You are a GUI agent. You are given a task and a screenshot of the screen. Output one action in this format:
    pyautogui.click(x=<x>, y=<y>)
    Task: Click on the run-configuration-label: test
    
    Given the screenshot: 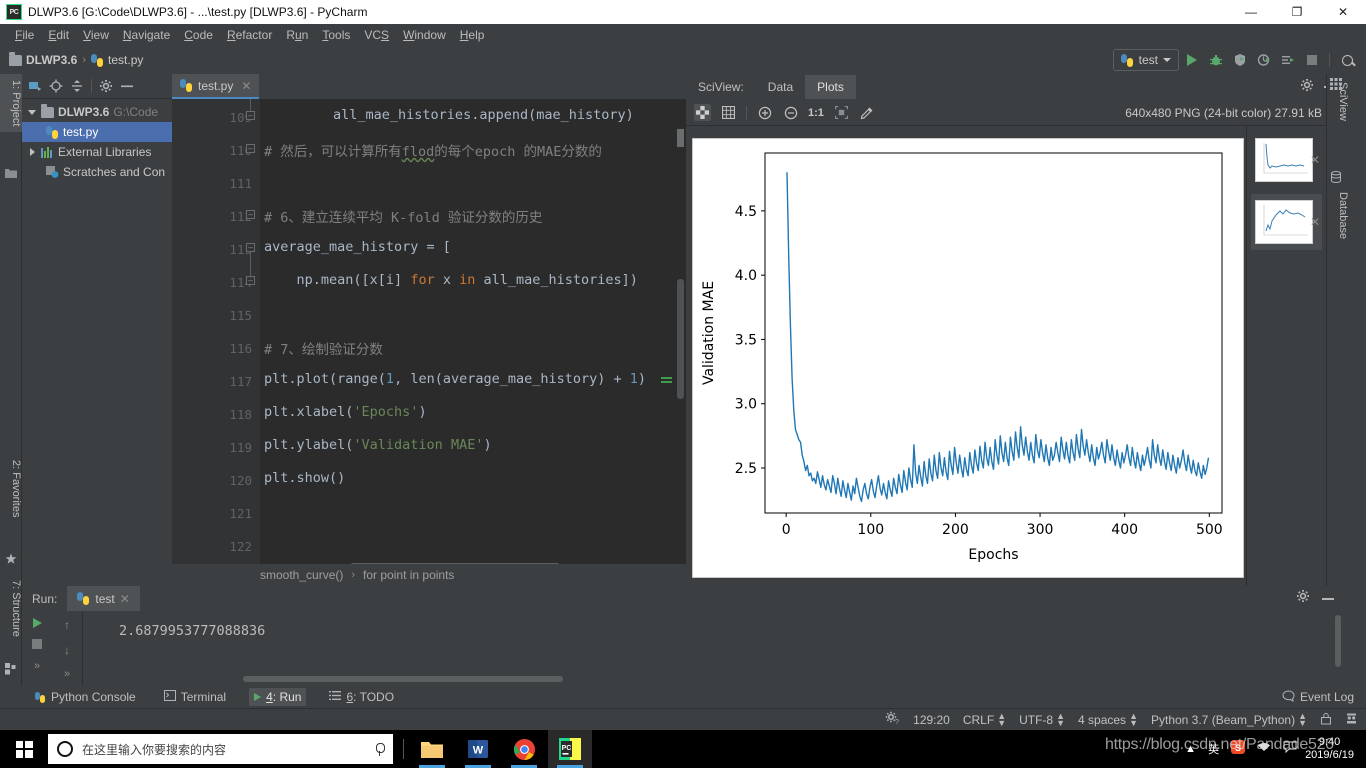 What is the action you would take?
    pyautogui.click(x=1148, y=60)
    